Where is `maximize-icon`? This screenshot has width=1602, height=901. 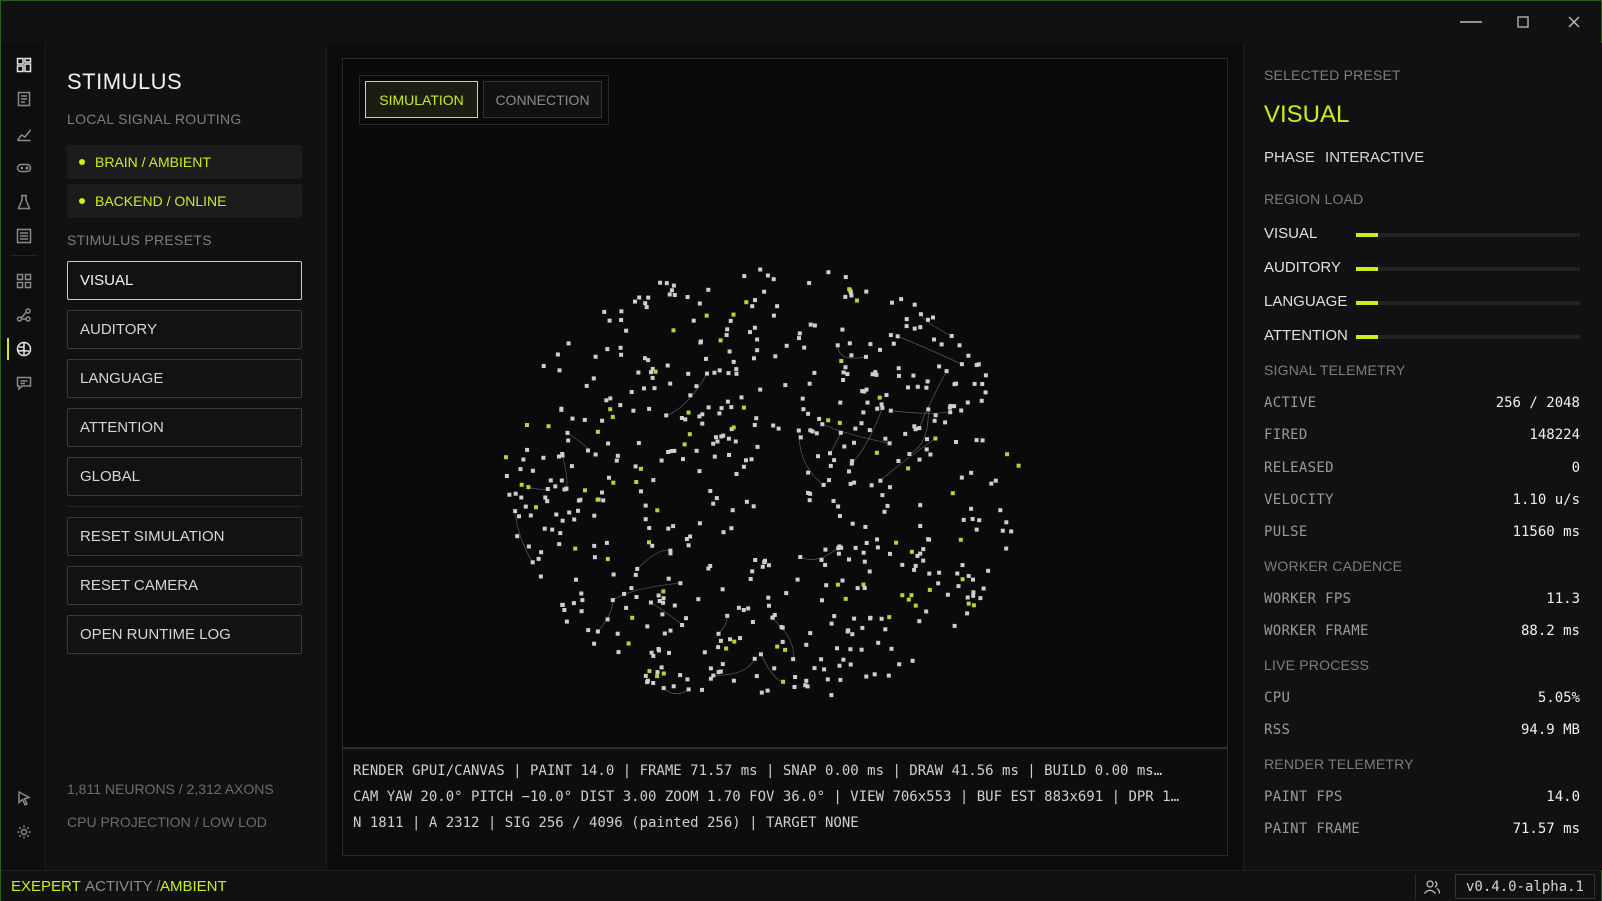 maximize-icon is located at coordinates (1523, 22).